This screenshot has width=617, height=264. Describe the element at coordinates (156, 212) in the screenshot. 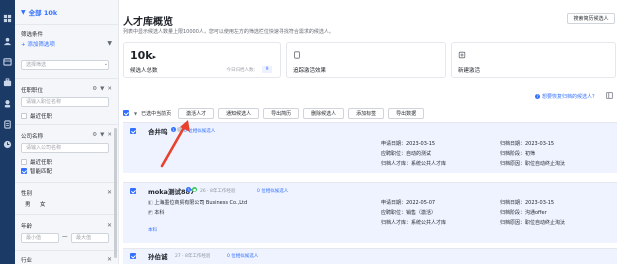

I see `candidate-degree: ◩ 本科` at that location.